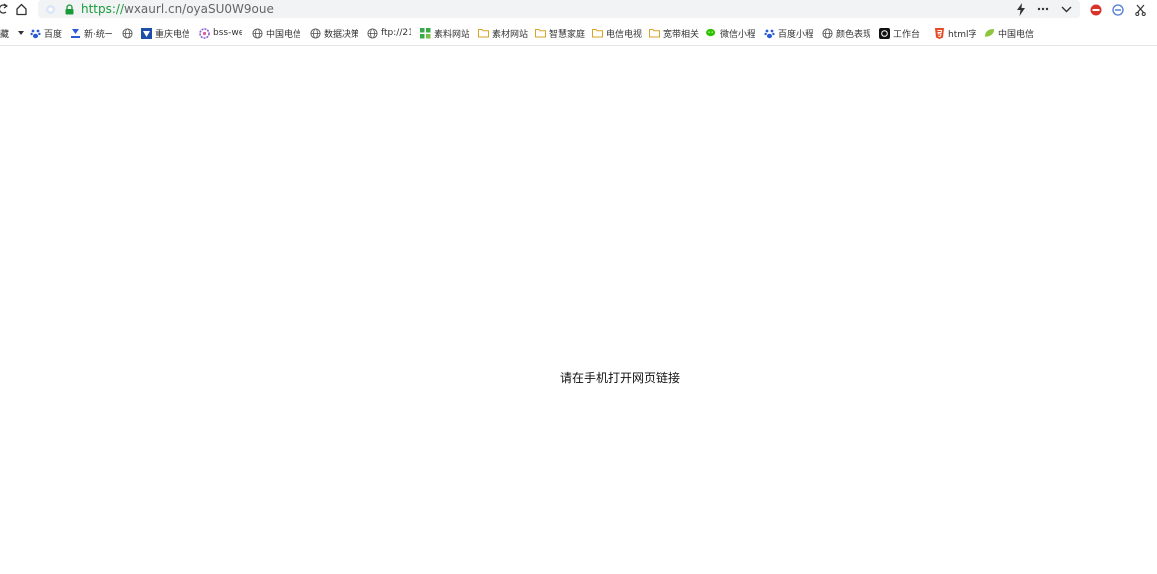  I want to click on bookmark-item: 百度, so click(47, 33).